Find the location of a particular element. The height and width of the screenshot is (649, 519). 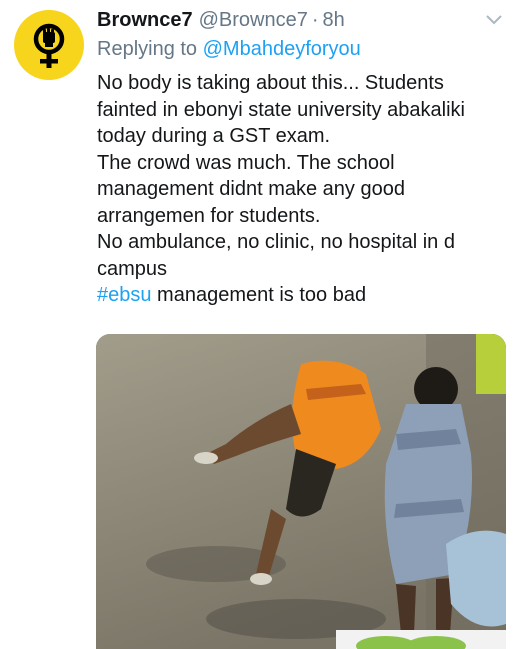

venus-fist-icon is located at coordinates (49, 45).